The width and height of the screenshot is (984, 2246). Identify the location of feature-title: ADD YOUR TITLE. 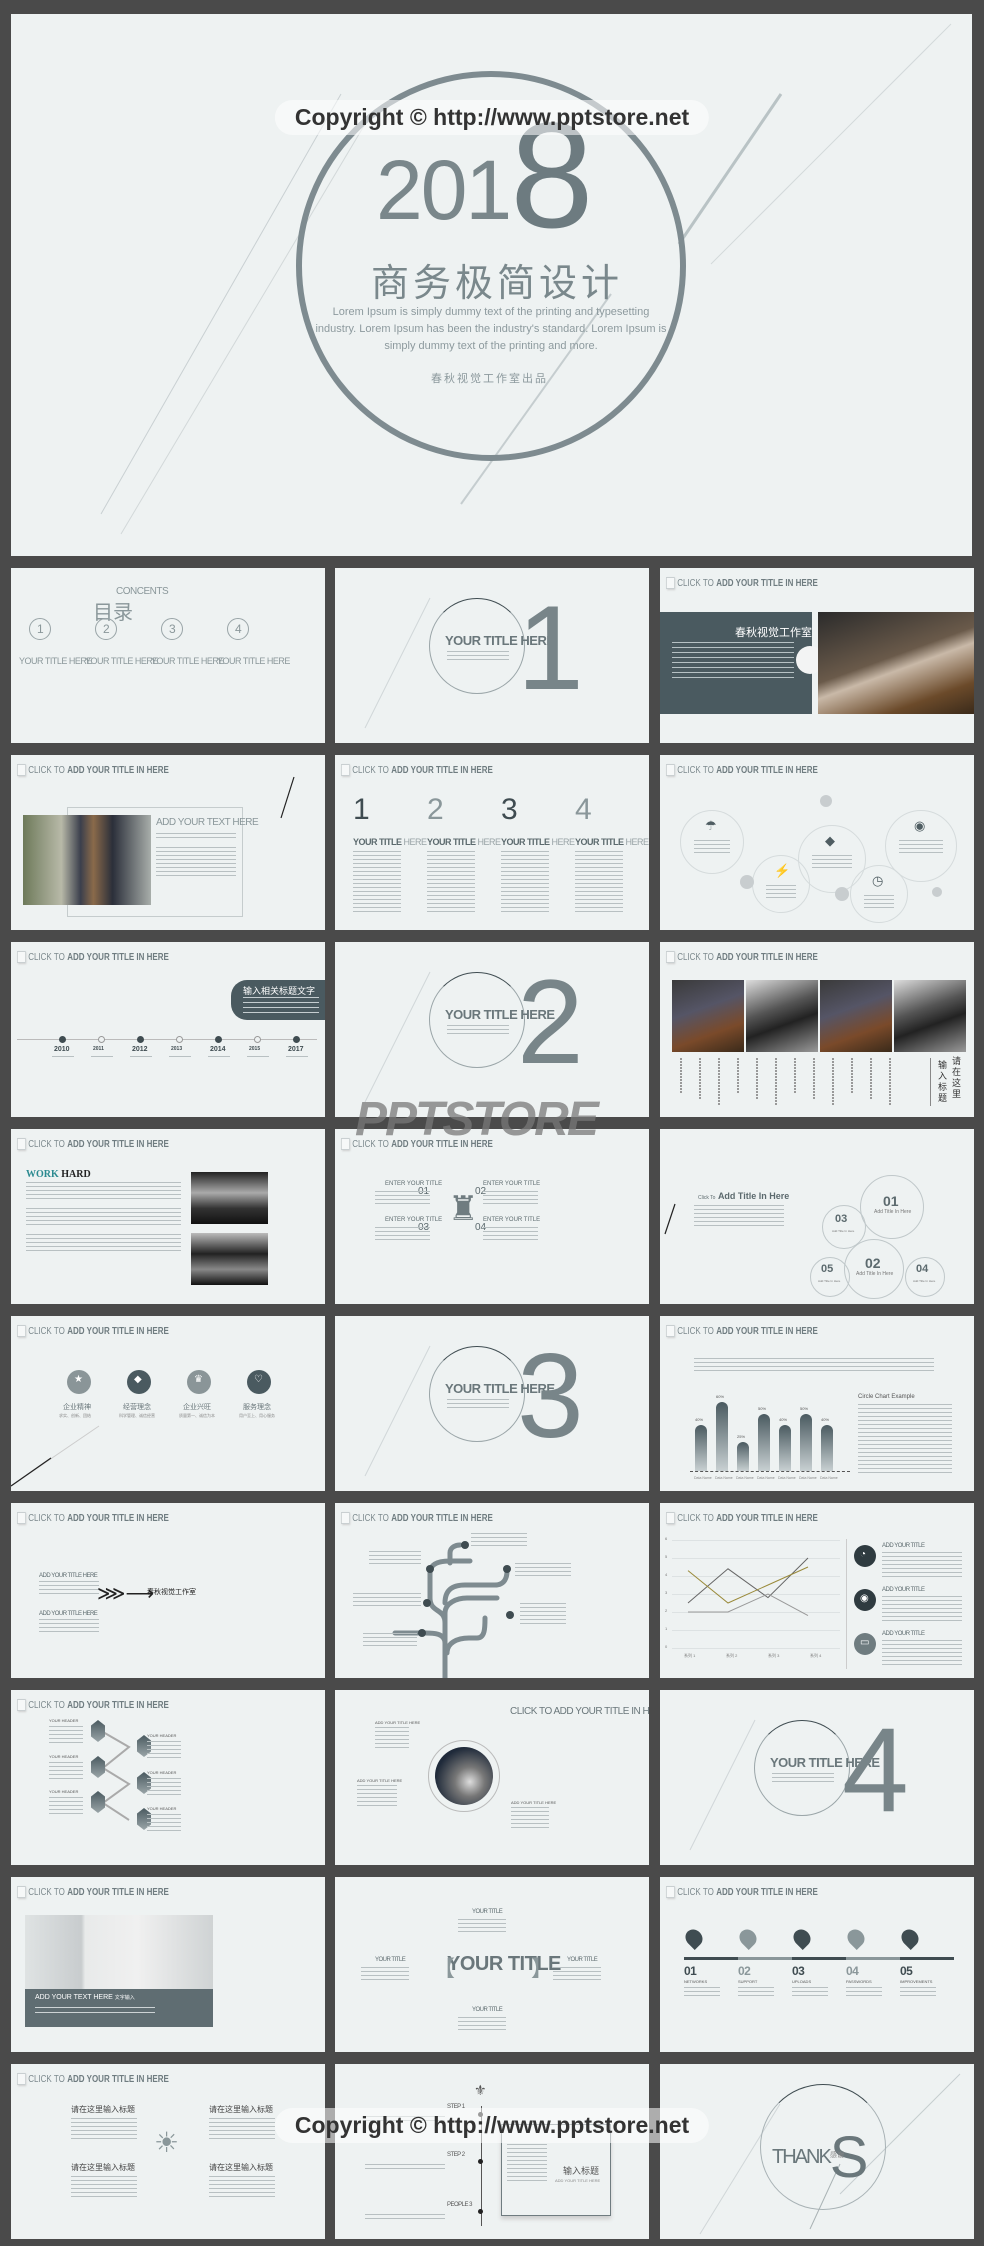
(903, 1590).